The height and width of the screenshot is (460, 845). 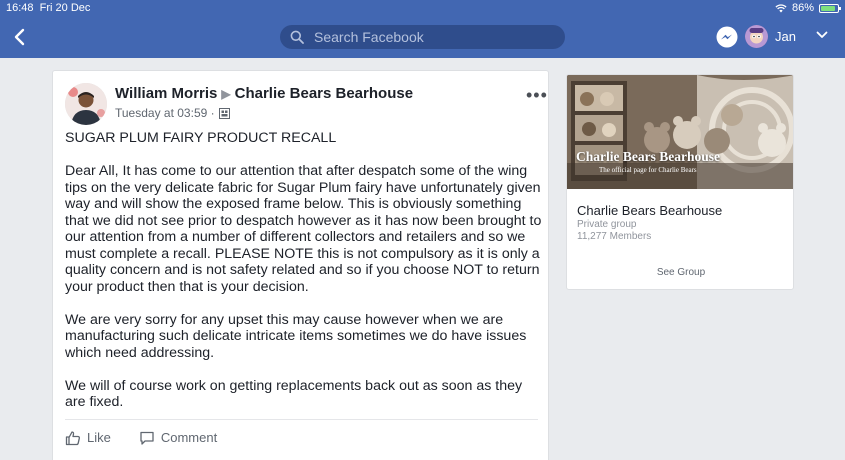 I want to click on search-input: Search Facebook, so click(x=369, y=37).